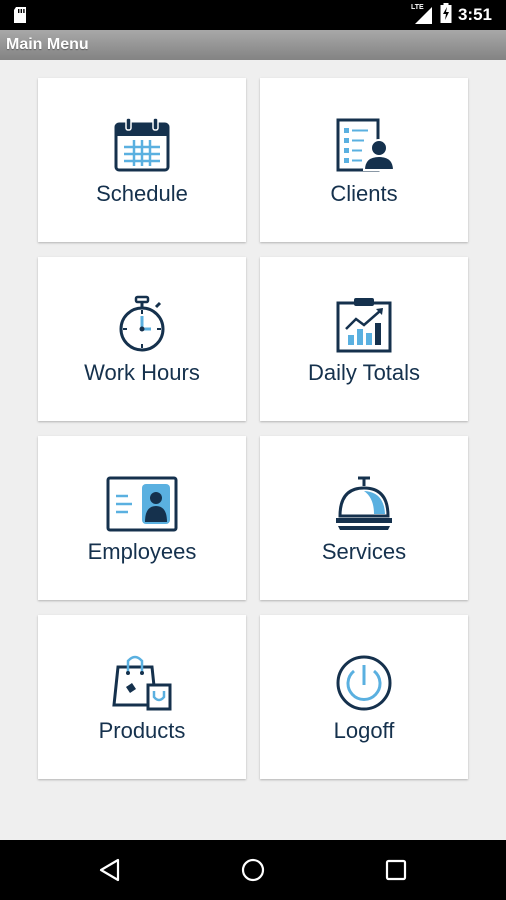 This screenshot has width=506, height=900. I want to click on services-tile: Services, so click(364, 518).